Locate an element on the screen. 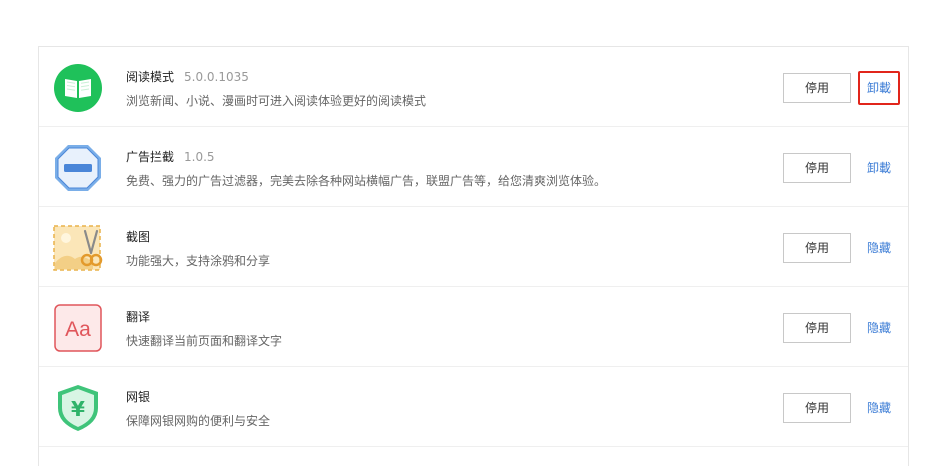  extension-name: 翻译 is located at coordinates (138, 317).